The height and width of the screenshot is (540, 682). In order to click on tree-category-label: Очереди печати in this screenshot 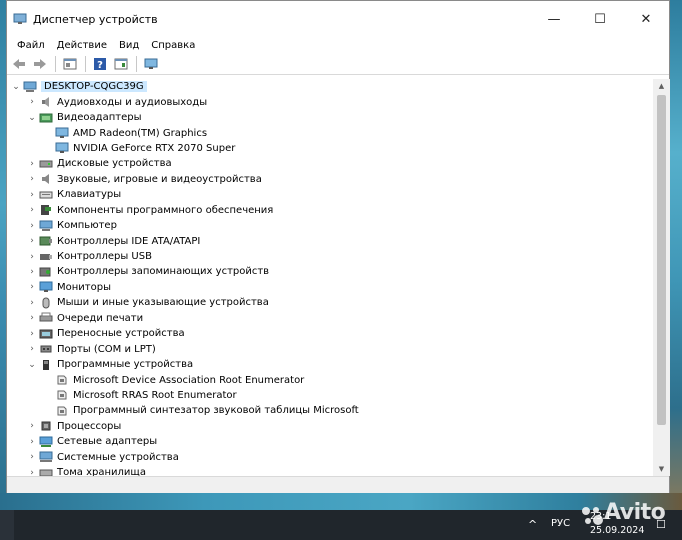, I will do `click(100, 318)`.